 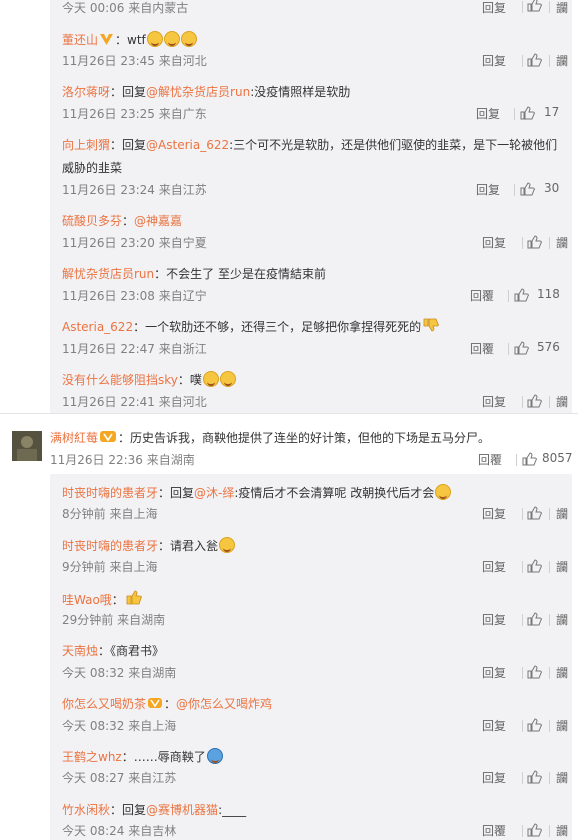 What do you see at coordinates (86, 810) in the screenshot?
I see `reply-username: 竹水闲秋` at bounding box center [86, 810].